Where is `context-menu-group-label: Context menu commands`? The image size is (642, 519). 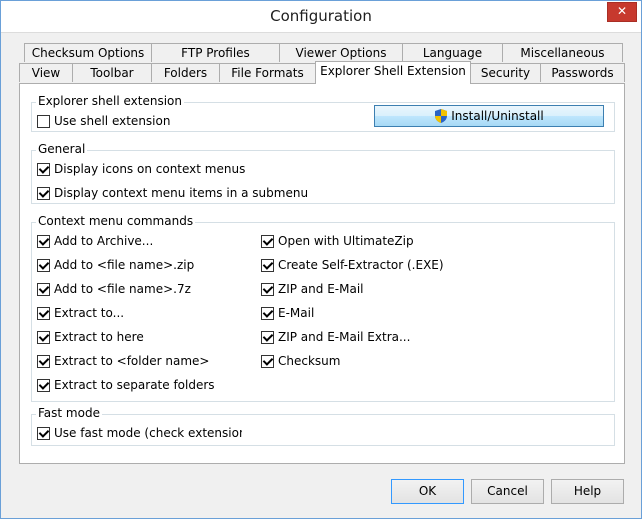 context-menu-group-label: Context menu commands is located at coordinates (116, 221).